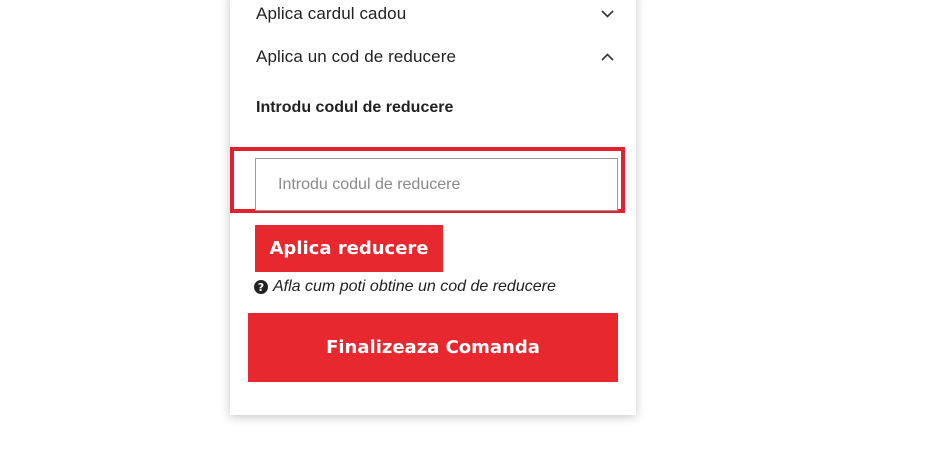 This screenshot has height=450, width=949. I want to click on discount-help-text: Afla cum poti obtine un cod de reducere, so click(414, 286).